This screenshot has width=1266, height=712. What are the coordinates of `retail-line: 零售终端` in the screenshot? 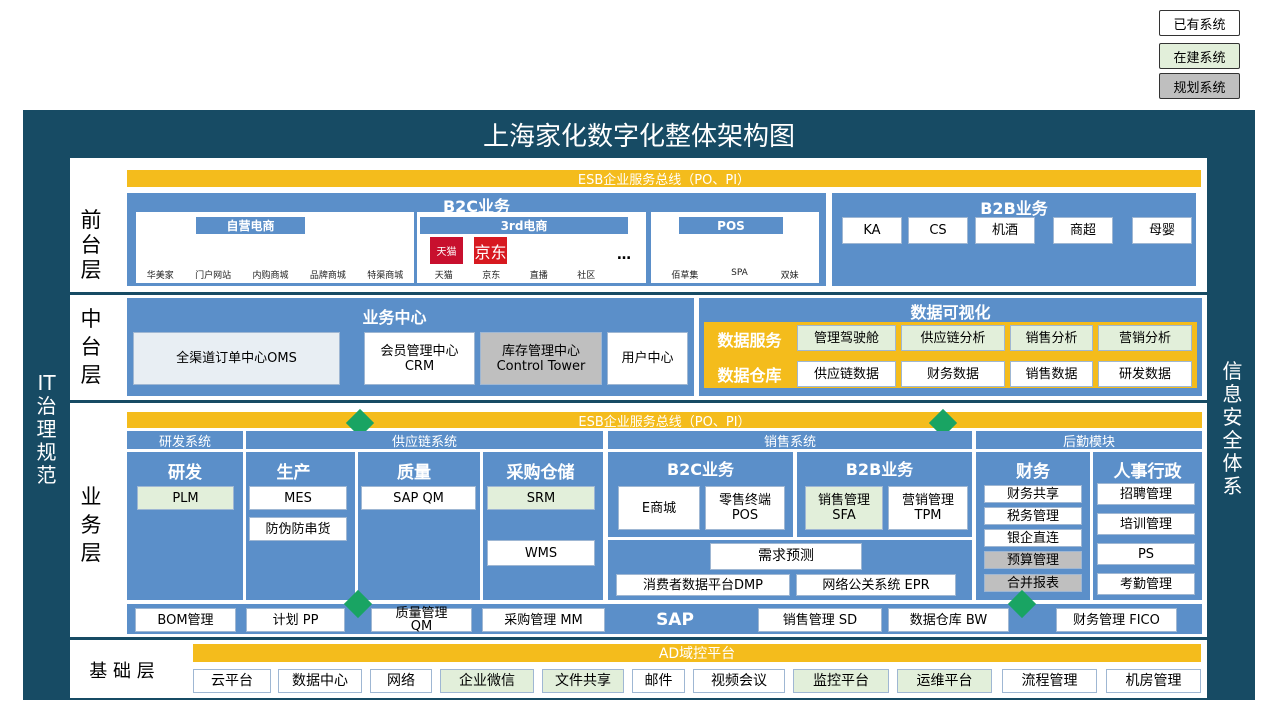 It's located at (744, 500).